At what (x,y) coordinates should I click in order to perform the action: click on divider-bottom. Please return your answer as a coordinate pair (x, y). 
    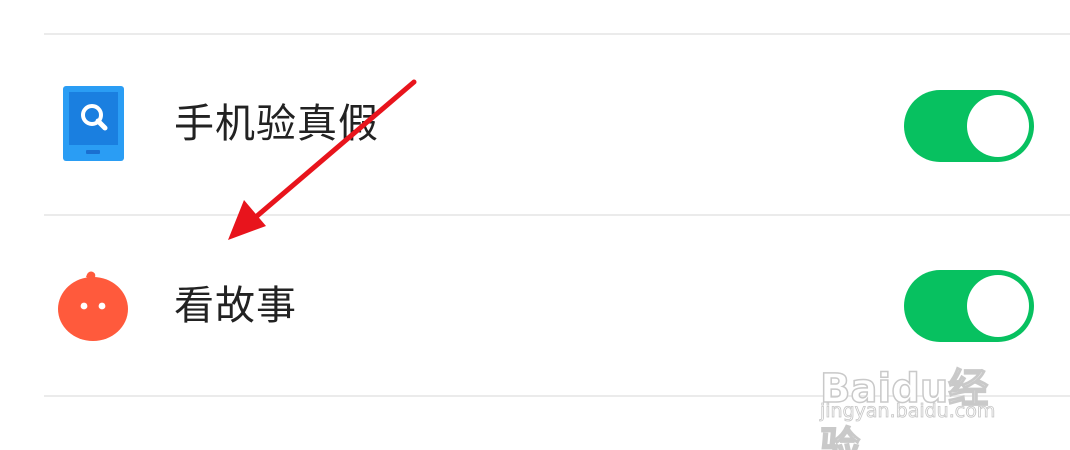
    Looking at the image, I should click on (557, 396).